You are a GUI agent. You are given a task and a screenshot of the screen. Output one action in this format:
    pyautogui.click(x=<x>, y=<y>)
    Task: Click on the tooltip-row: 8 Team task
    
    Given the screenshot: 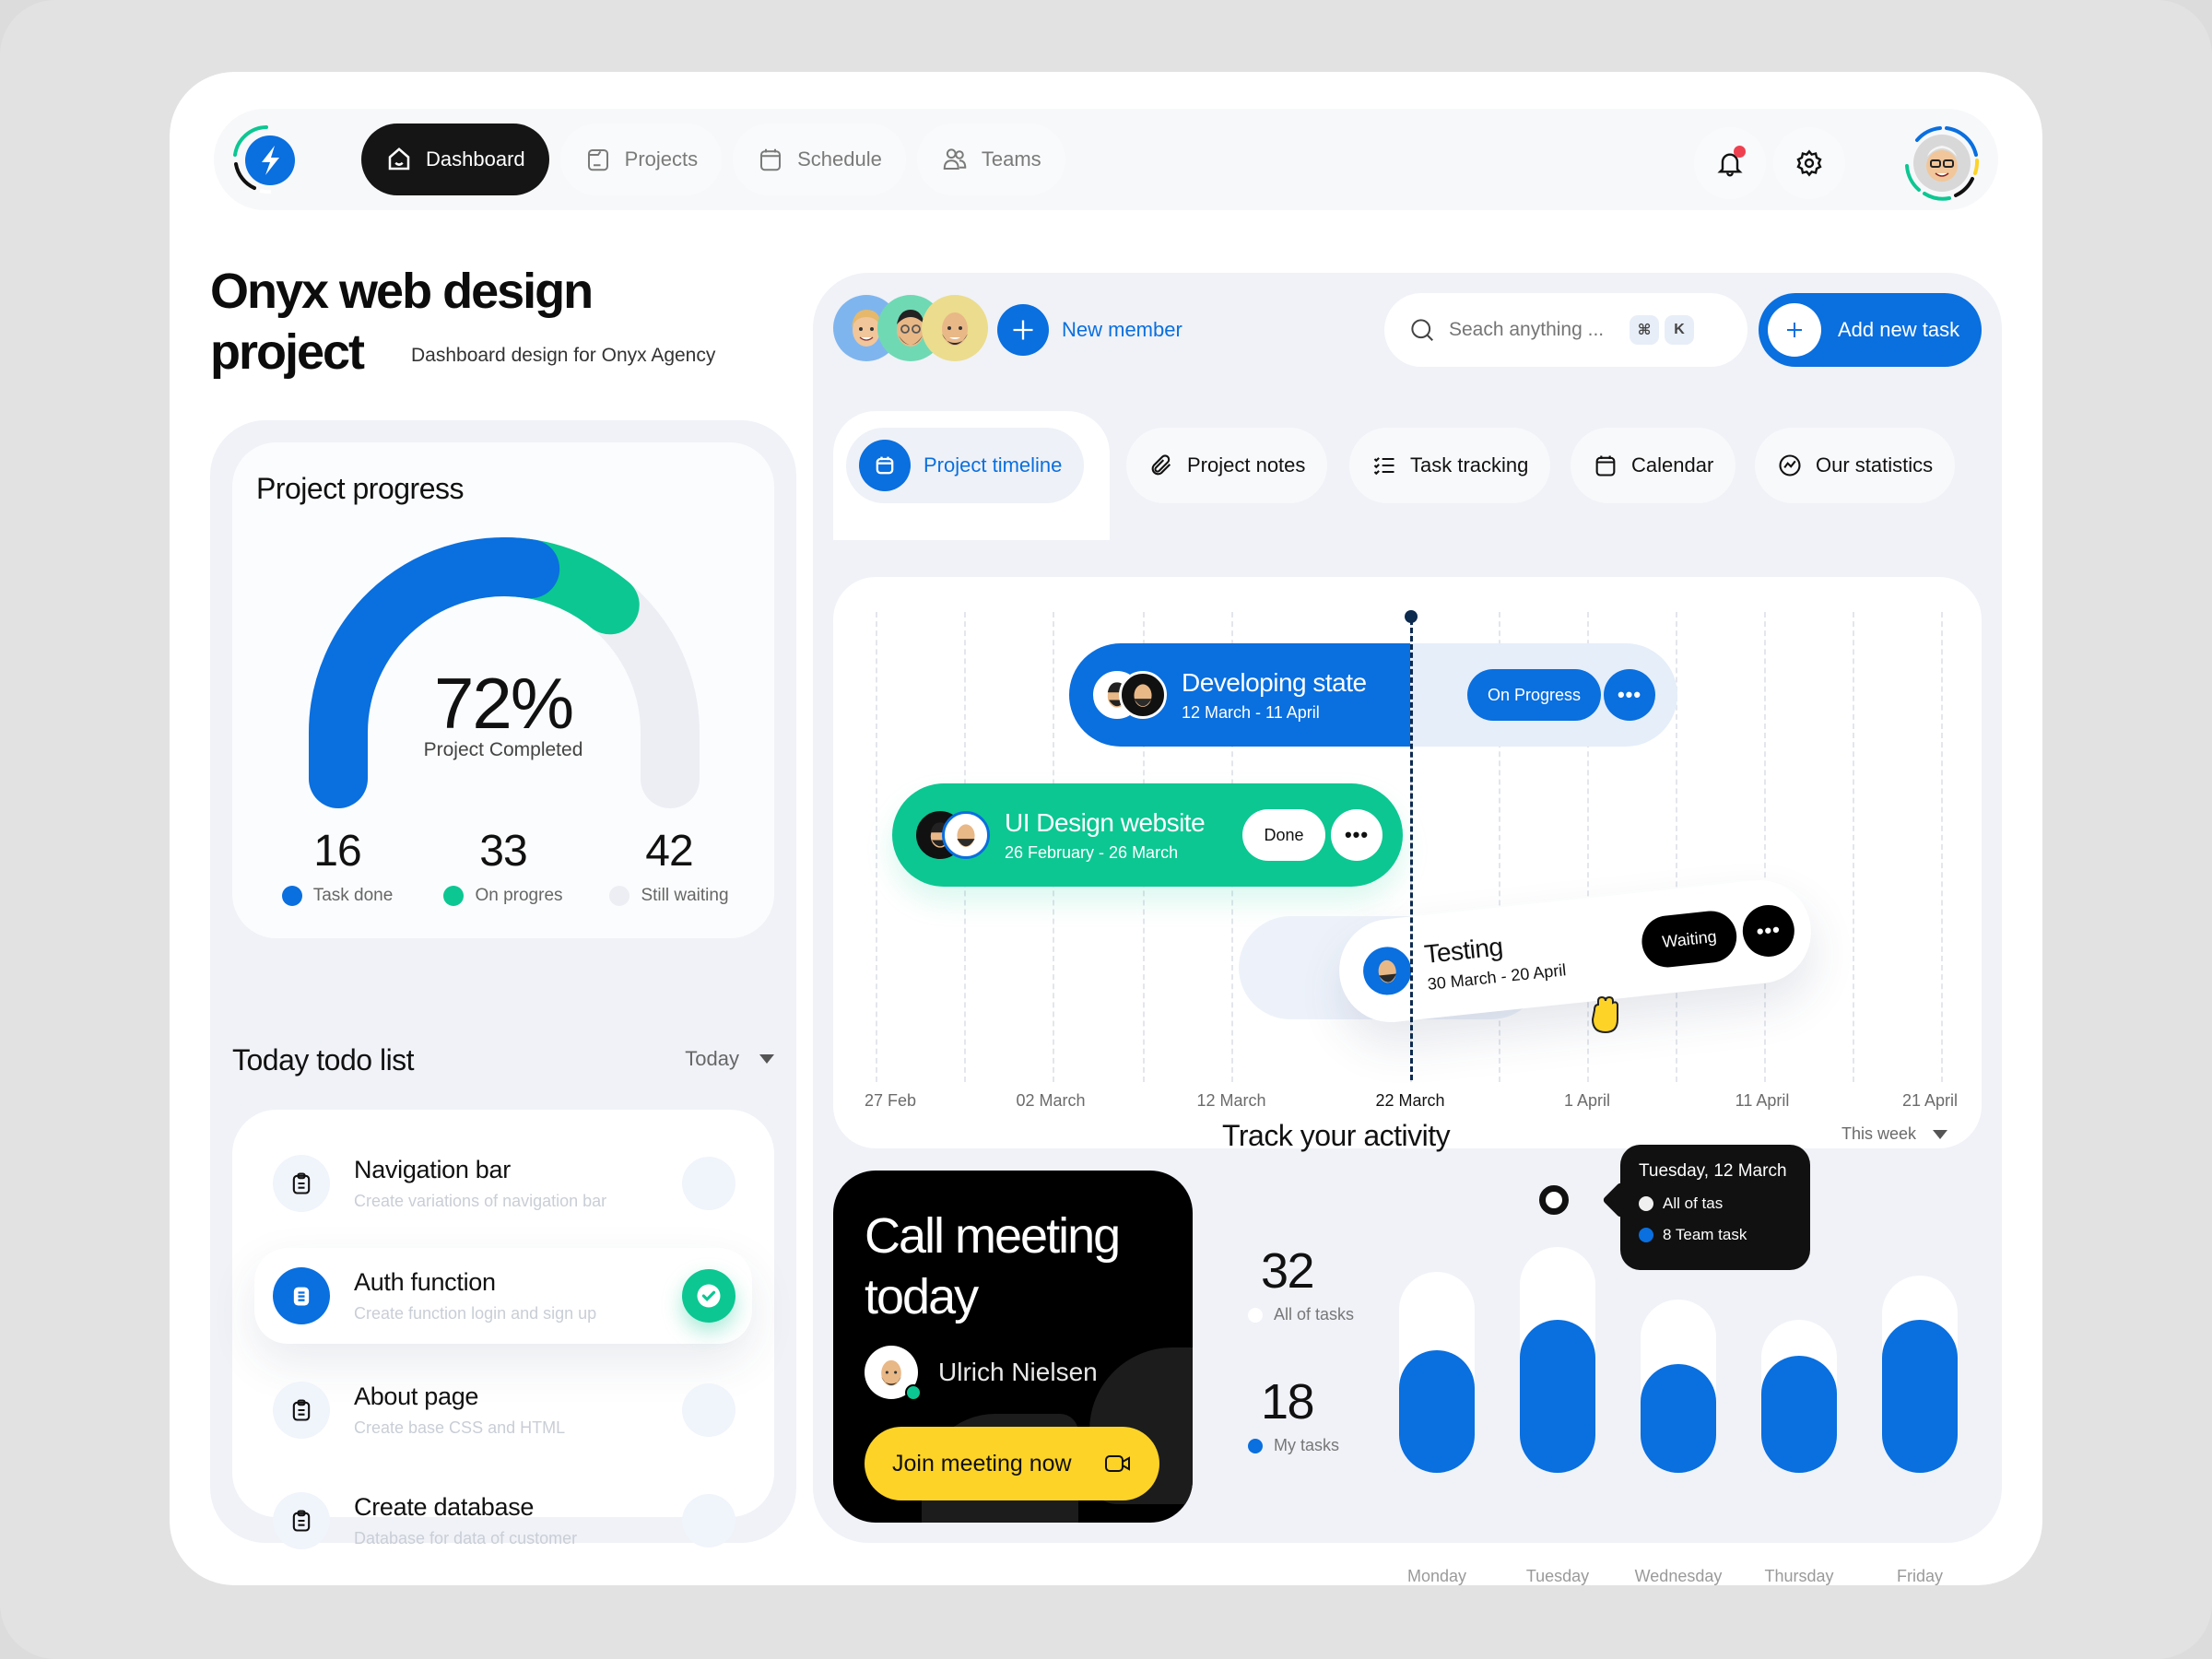 What is the action you would take?
    pyautogui.click(x=1715, y=1235)
    